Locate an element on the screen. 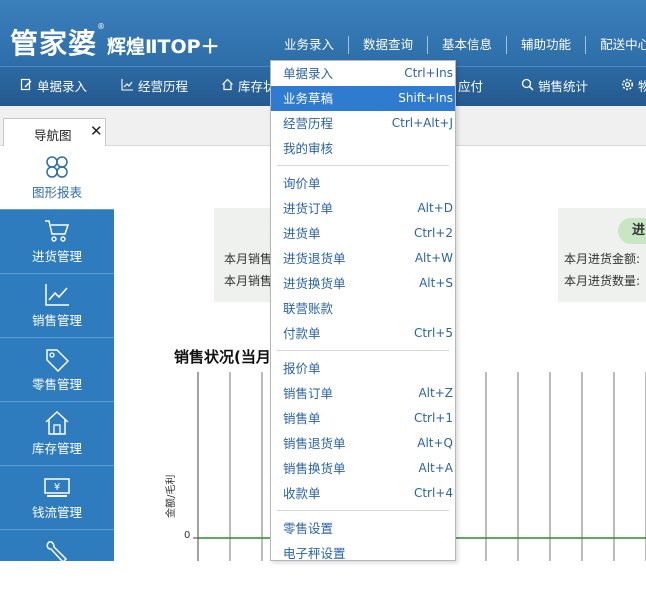 Image resolution: width=646 pixels, height=594 pixels. menu-item-label: 电子秤设置 is located at coordinates (314, 553).